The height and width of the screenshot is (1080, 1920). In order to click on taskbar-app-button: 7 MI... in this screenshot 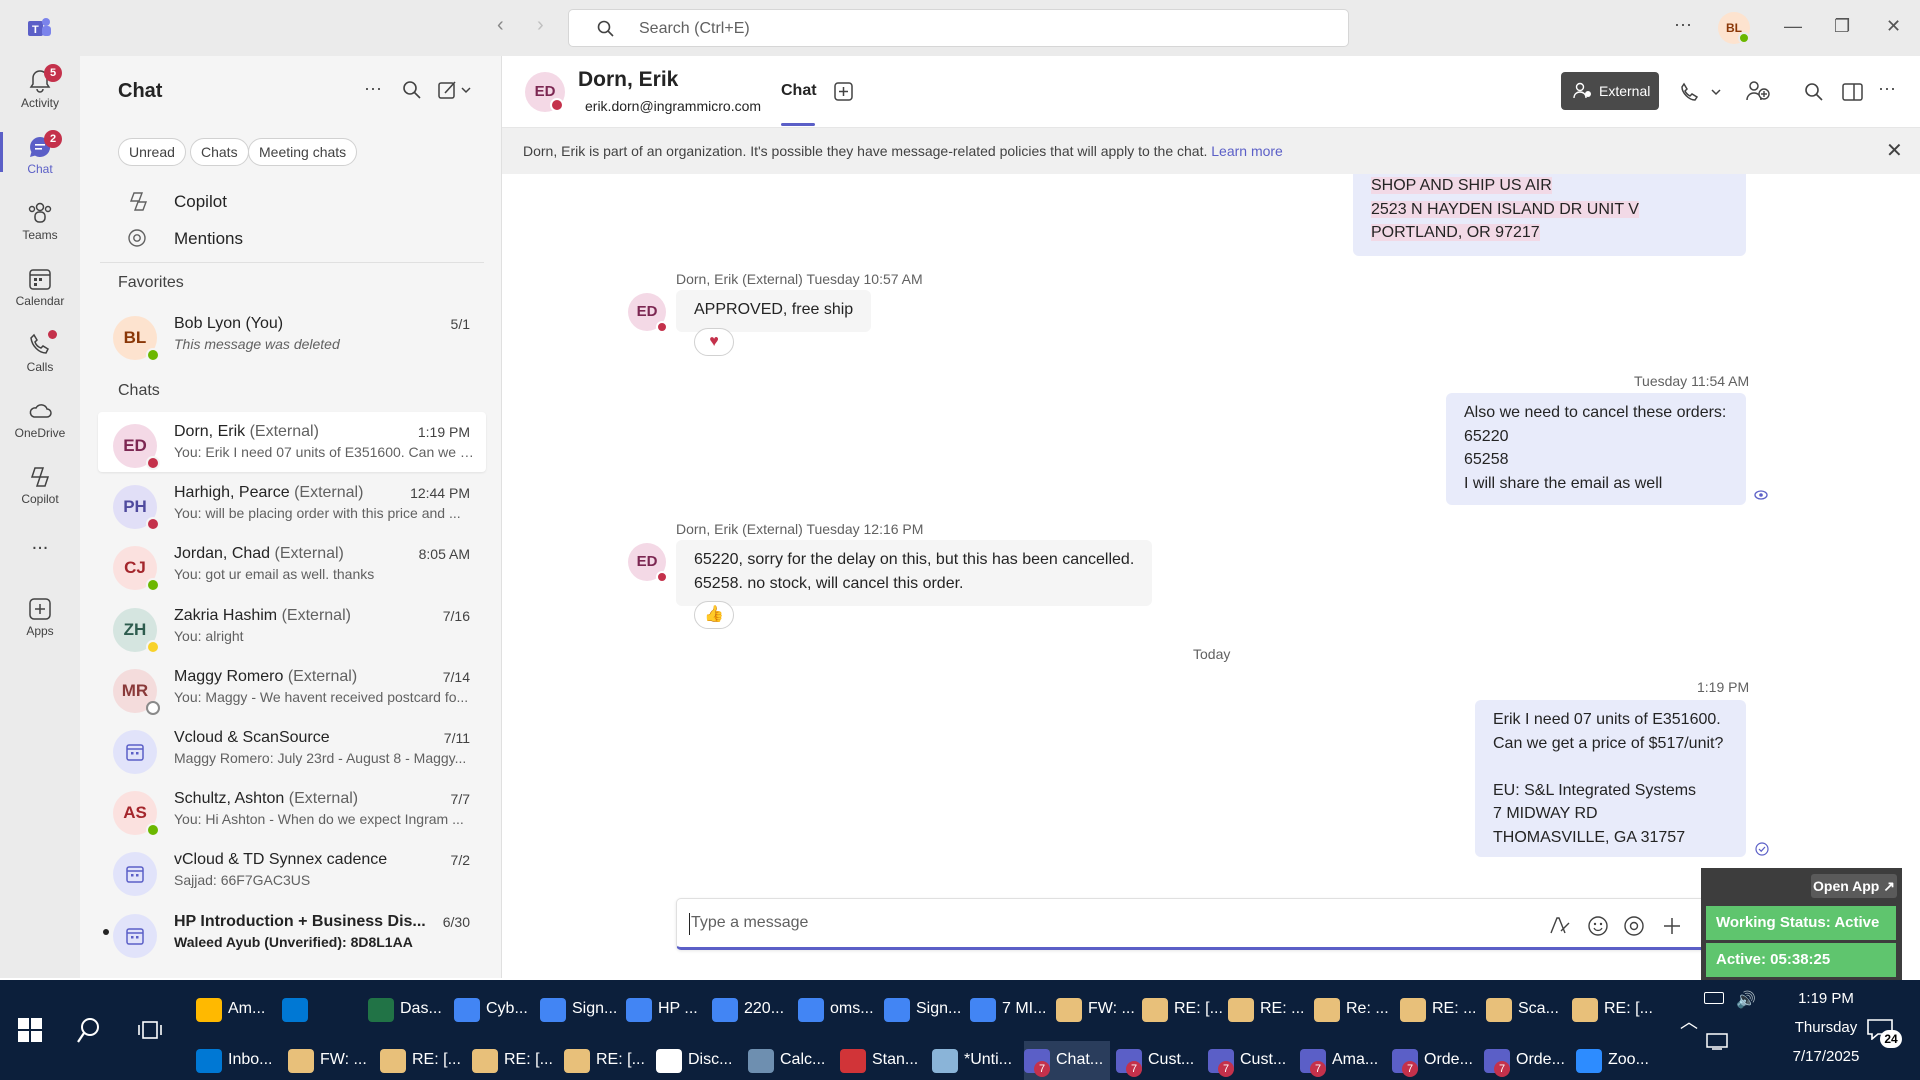, I will do `click(1010, 1010)`.